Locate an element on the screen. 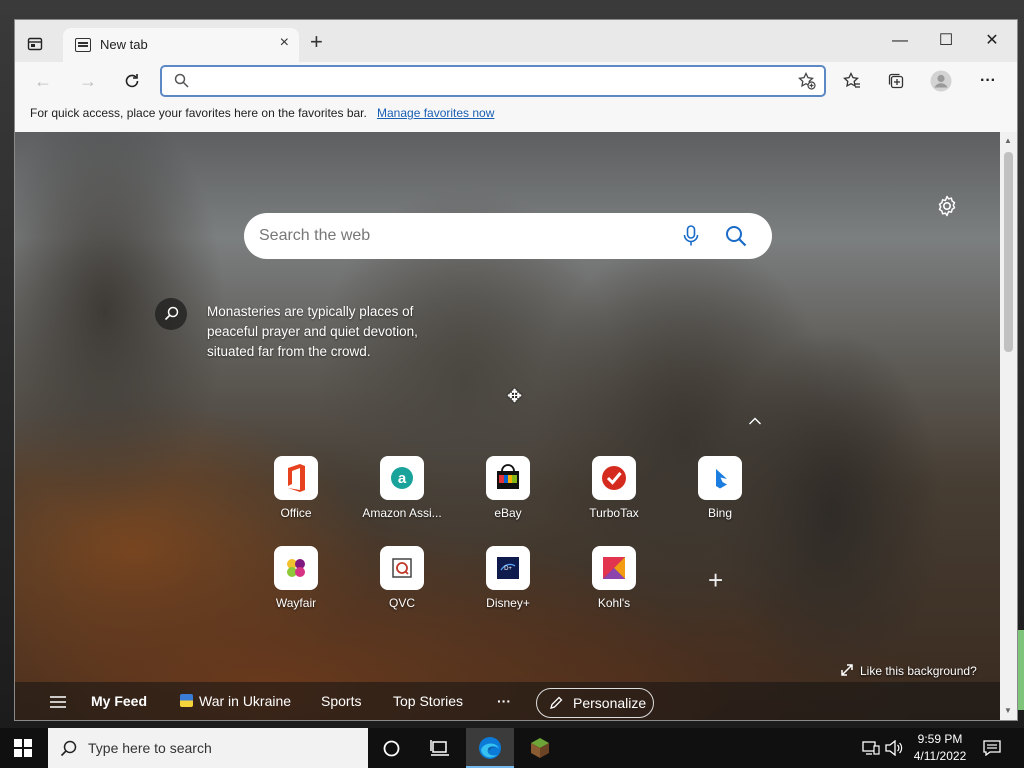  profile-button is located at coordinates (941, 81).